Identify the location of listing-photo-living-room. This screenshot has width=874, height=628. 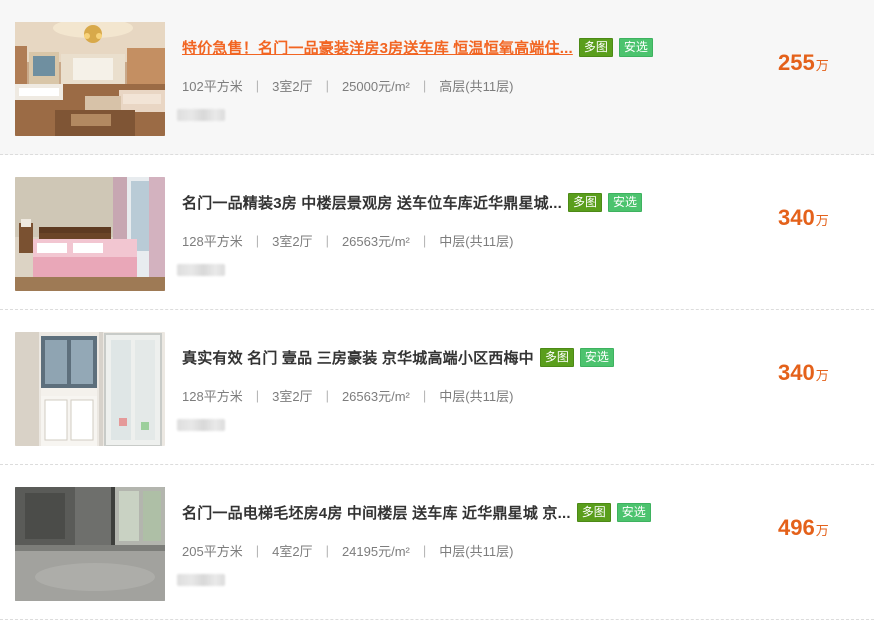
(90, 79).